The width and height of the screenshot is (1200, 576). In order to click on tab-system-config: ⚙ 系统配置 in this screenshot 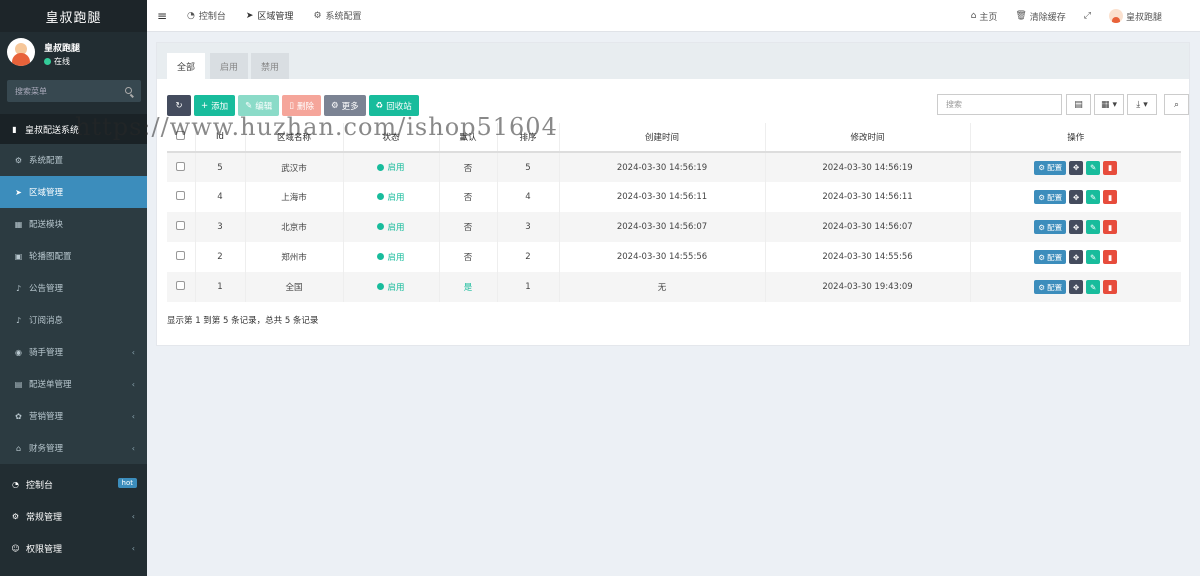, I will do `click(337, 16)`.